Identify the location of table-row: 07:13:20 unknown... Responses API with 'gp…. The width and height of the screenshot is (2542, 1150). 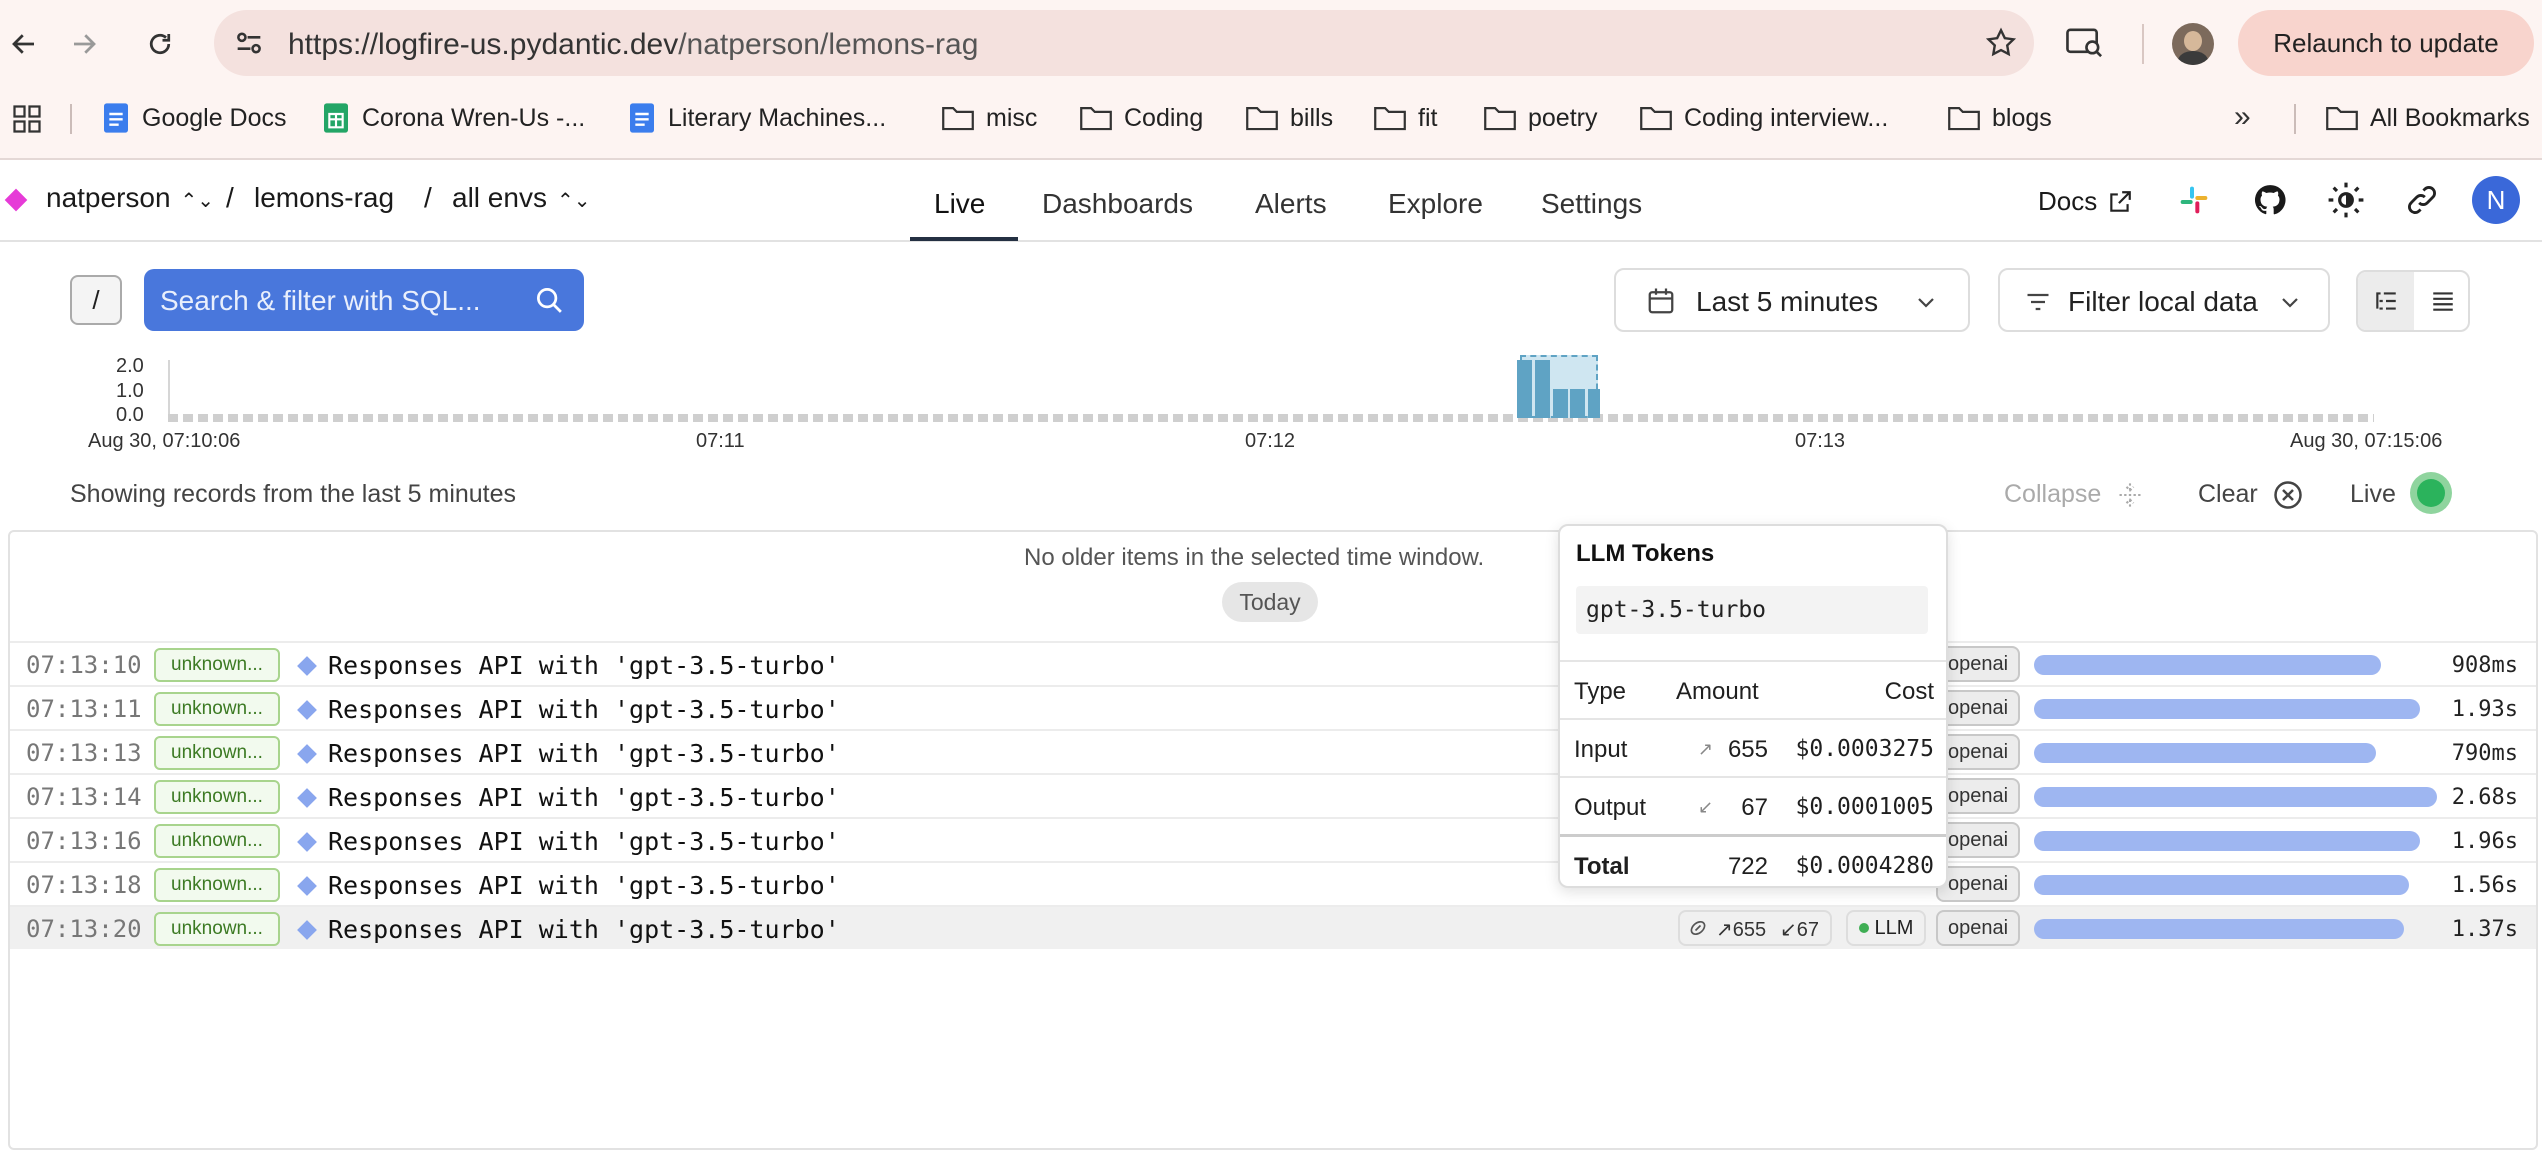
(1273, 927).